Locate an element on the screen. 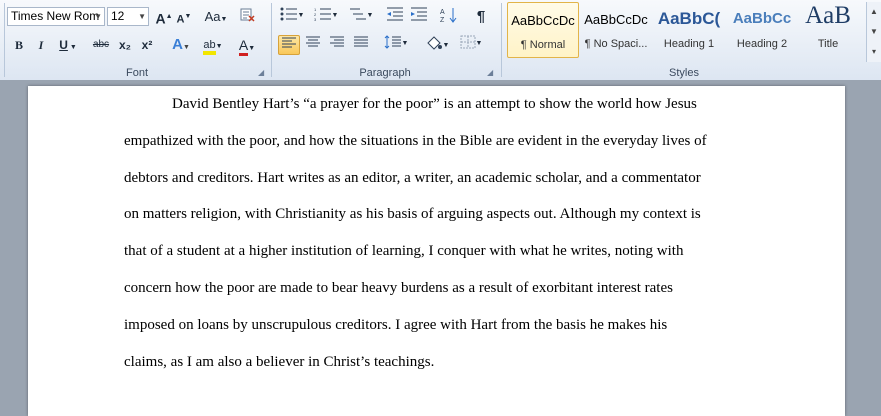 The image size is (881, 416). bullets-icon is located at coordinates (288, 14).